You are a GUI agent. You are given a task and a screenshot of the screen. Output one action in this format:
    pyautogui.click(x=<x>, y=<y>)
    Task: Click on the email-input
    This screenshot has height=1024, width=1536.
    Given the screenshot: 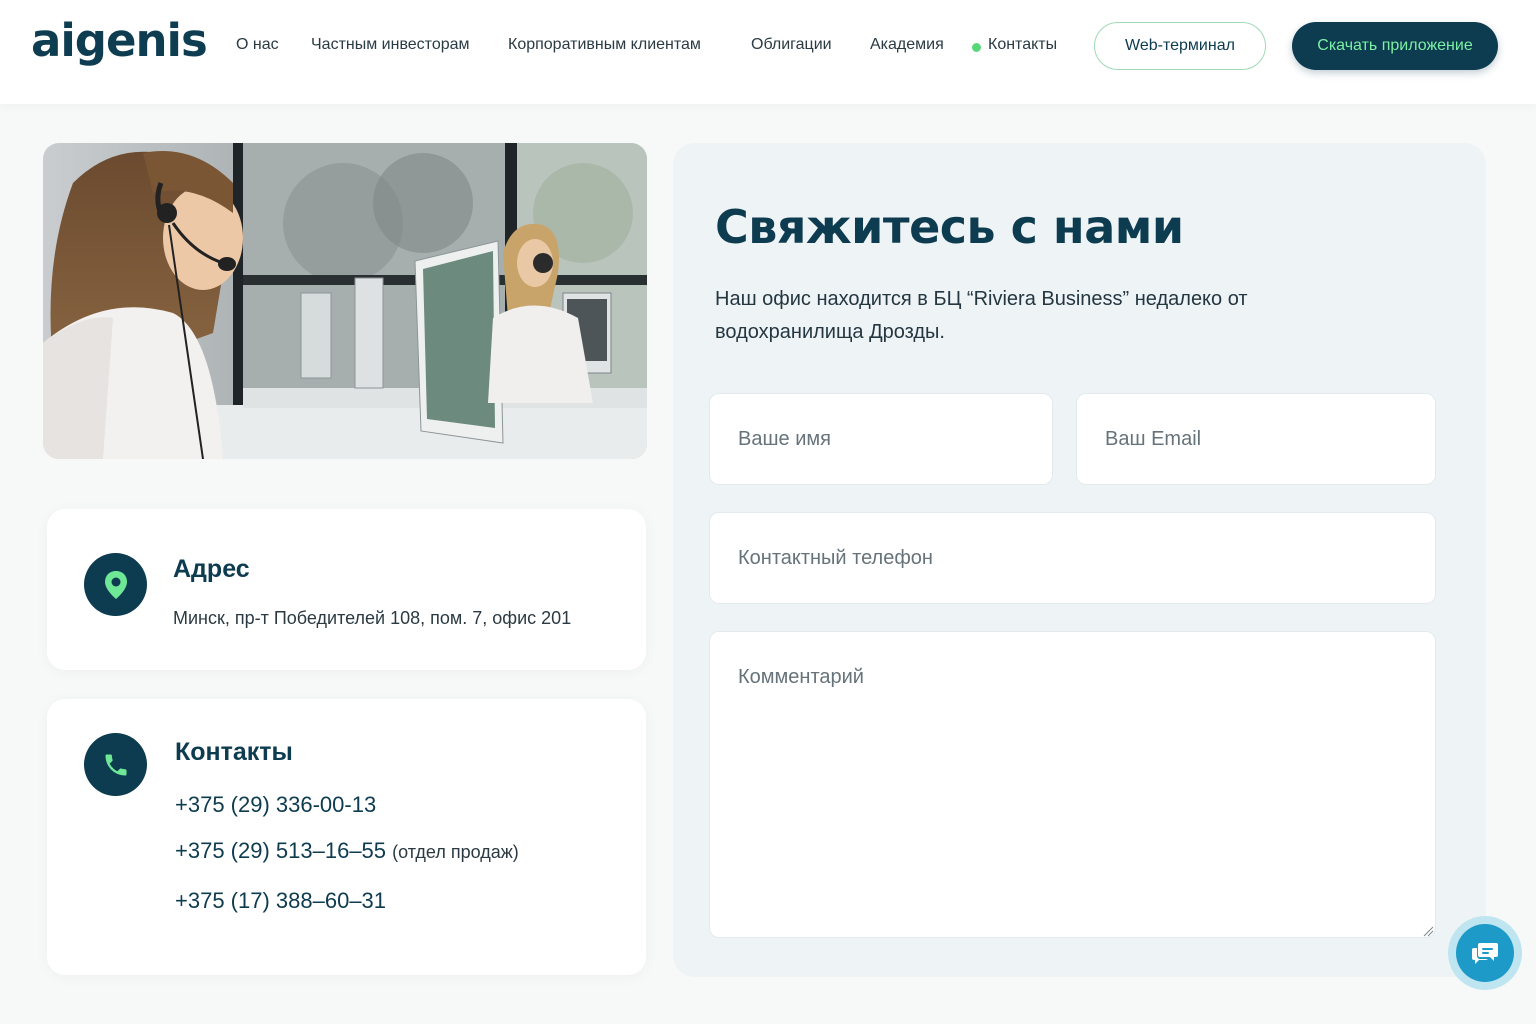 What is the action you would take?
    pyautogui.click(x=1256, y=439)
    